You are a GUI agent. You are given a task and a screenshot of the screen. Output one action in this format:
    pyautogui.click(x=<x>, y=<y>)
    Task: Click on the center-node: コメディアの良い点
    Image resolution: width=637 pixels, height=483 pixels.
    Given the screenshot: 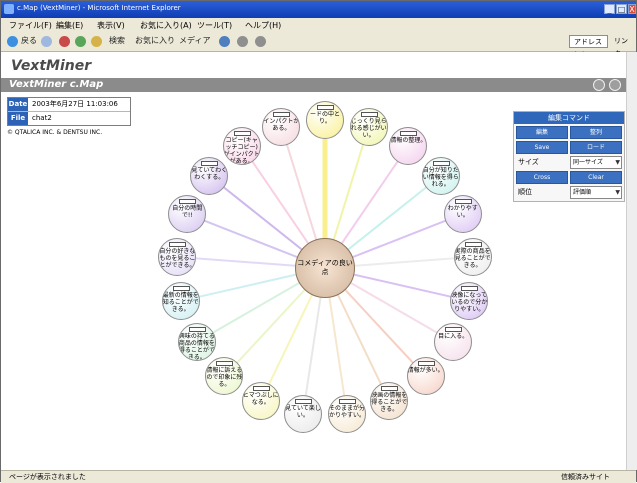 What is the action you would take?
    pyautogui.click(x=325, y=268)
    